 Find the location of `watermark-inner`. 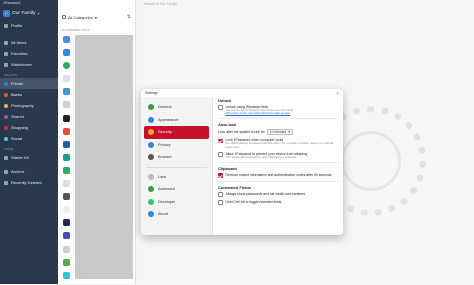

watermark-inner is located at coordinates (371, 161).